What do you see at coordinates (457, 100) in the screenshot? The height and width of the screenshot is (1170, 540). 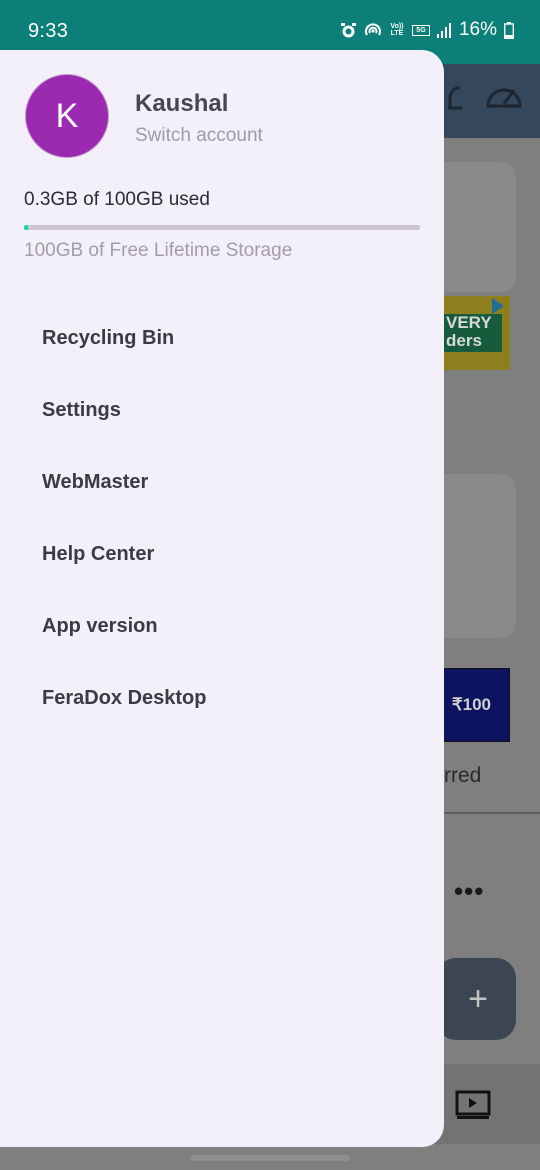 I see `bell-icon` at bounding box center [457, 100].